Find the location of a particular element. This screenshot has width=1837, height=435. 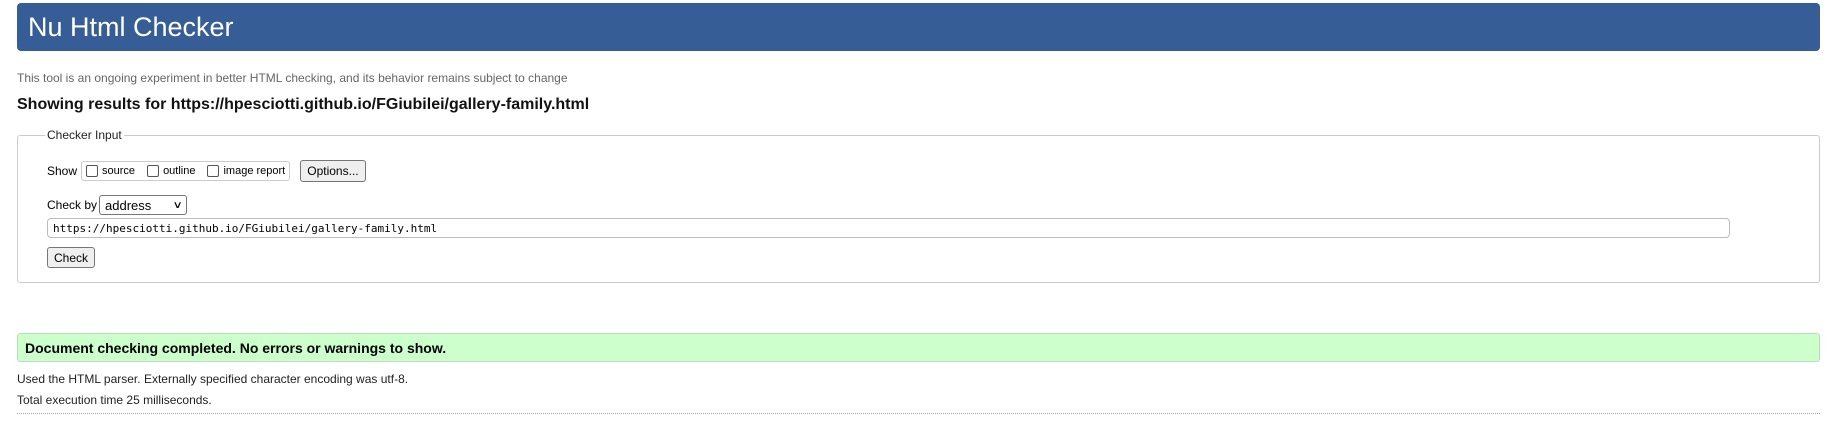

show-image-report-option: image report is located at coordinates (246, 171).